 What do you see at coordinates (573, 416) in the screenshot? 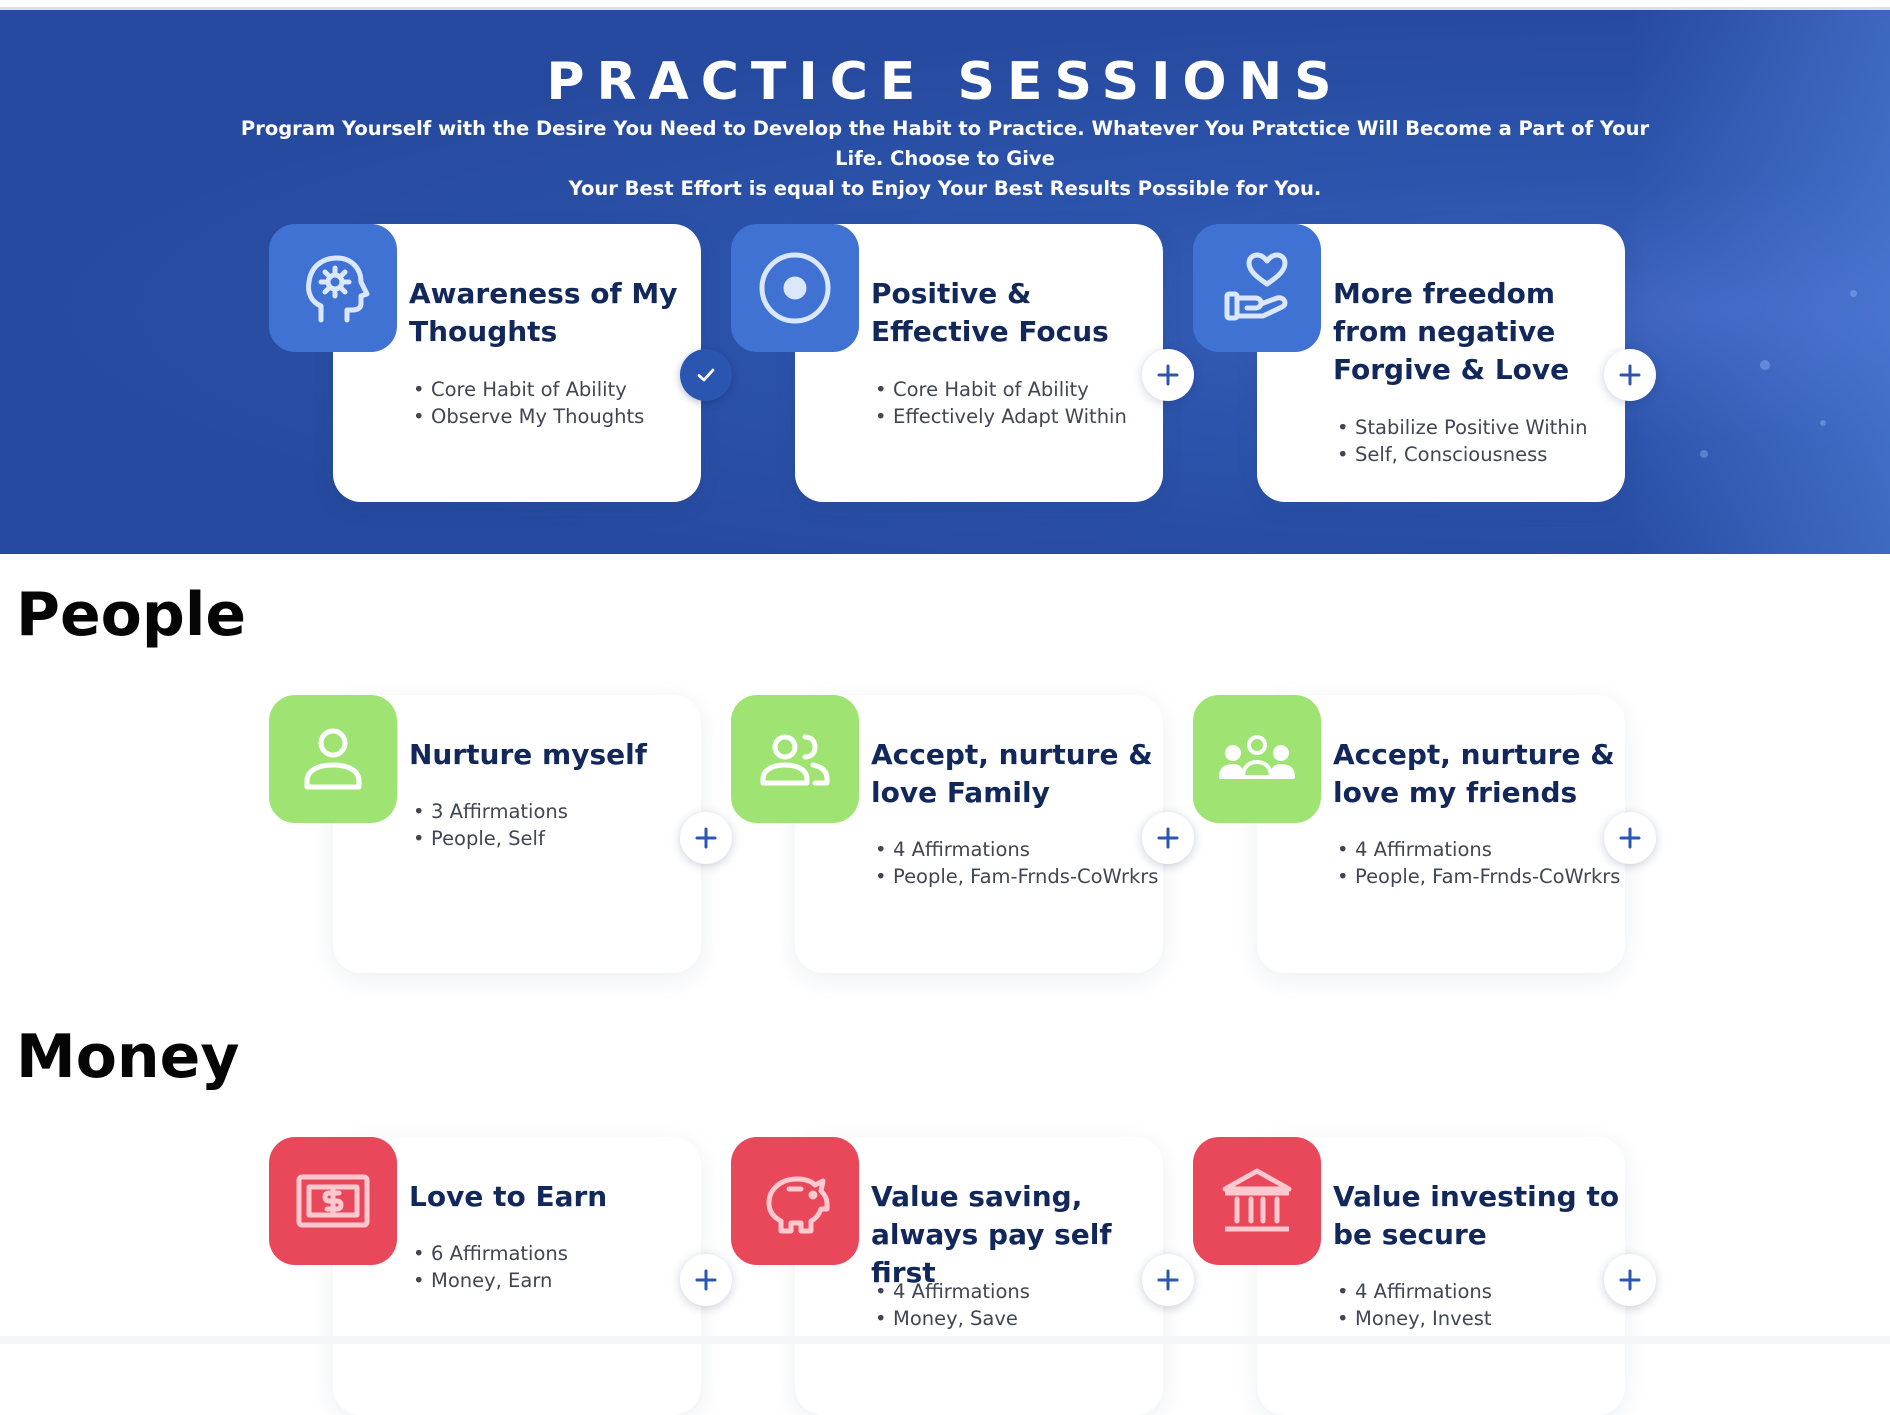
I see `card-detail: Observe My Thoughts` at bounding box center [573, 416].